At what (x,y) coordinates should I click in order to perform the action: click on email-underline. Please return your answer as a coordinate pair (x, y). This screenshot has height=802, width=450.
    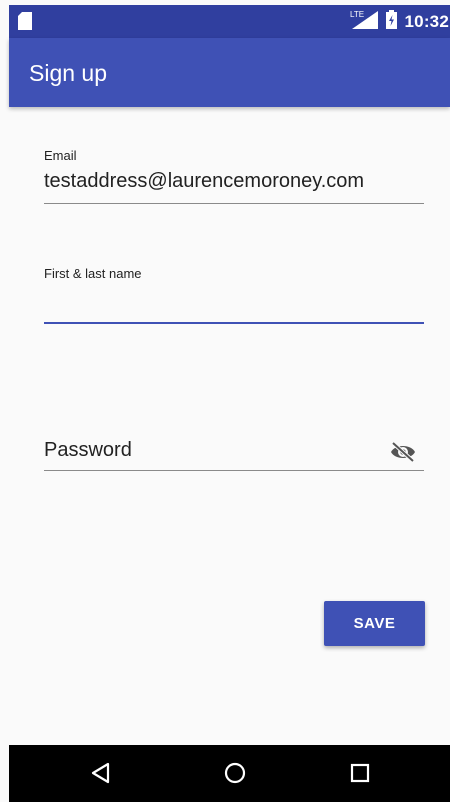
    Looking at the image, I should click on (234, 203).